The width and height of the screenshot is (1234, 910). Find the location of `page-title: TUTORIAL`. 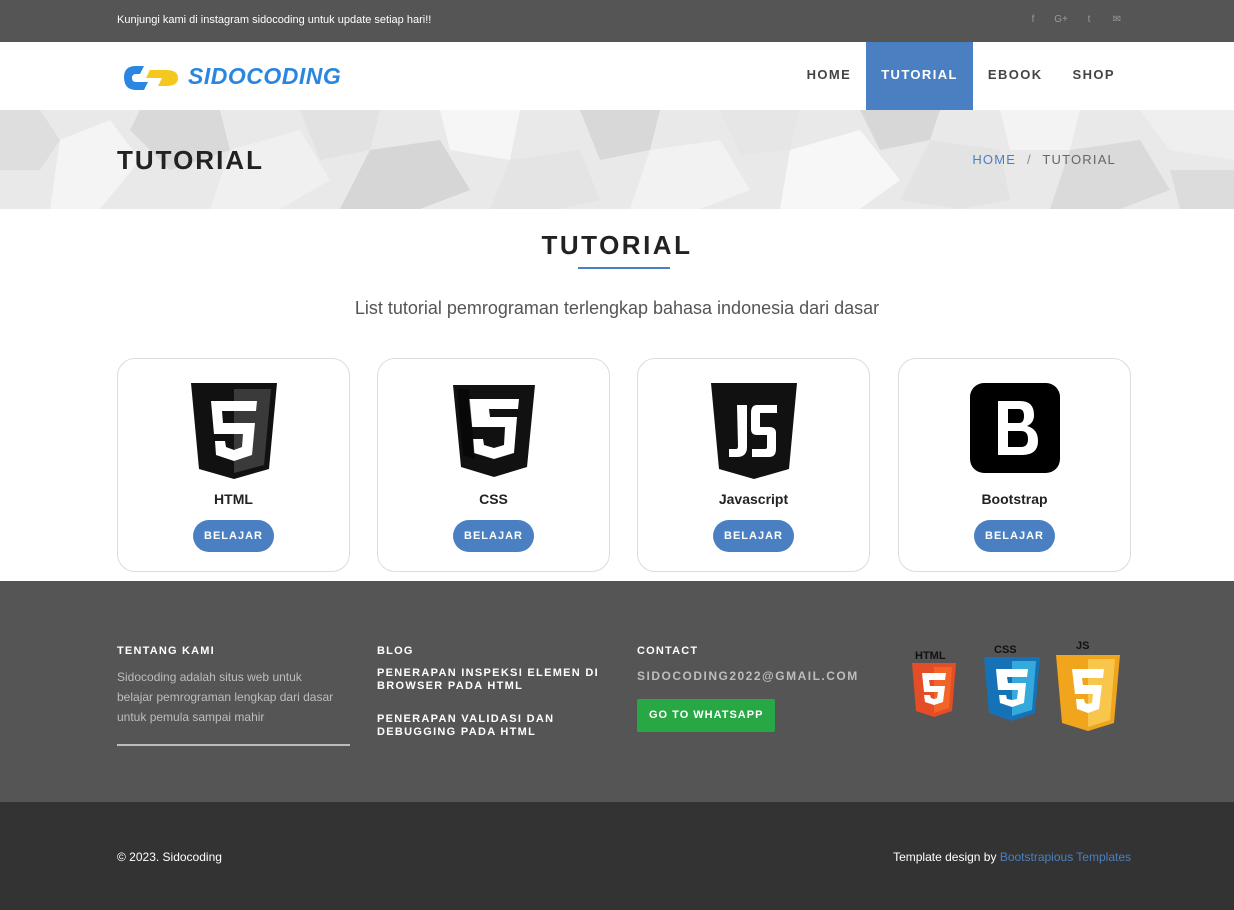

page-title: TUTORIAL is located at coordinates (190, 160).